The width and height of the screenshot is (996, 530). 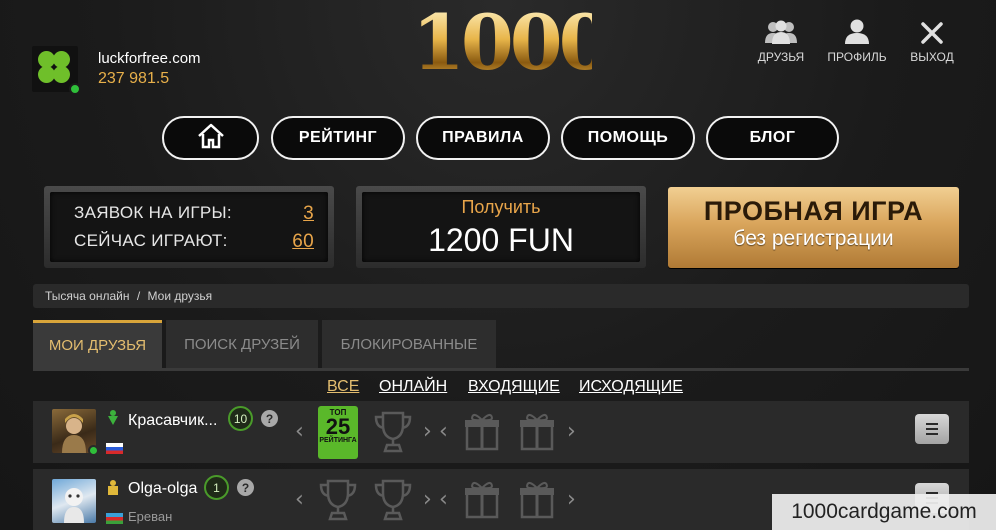 I want to click on trial-title: ПРОБНАЯ ИГРА, so click(x=813, y=211).